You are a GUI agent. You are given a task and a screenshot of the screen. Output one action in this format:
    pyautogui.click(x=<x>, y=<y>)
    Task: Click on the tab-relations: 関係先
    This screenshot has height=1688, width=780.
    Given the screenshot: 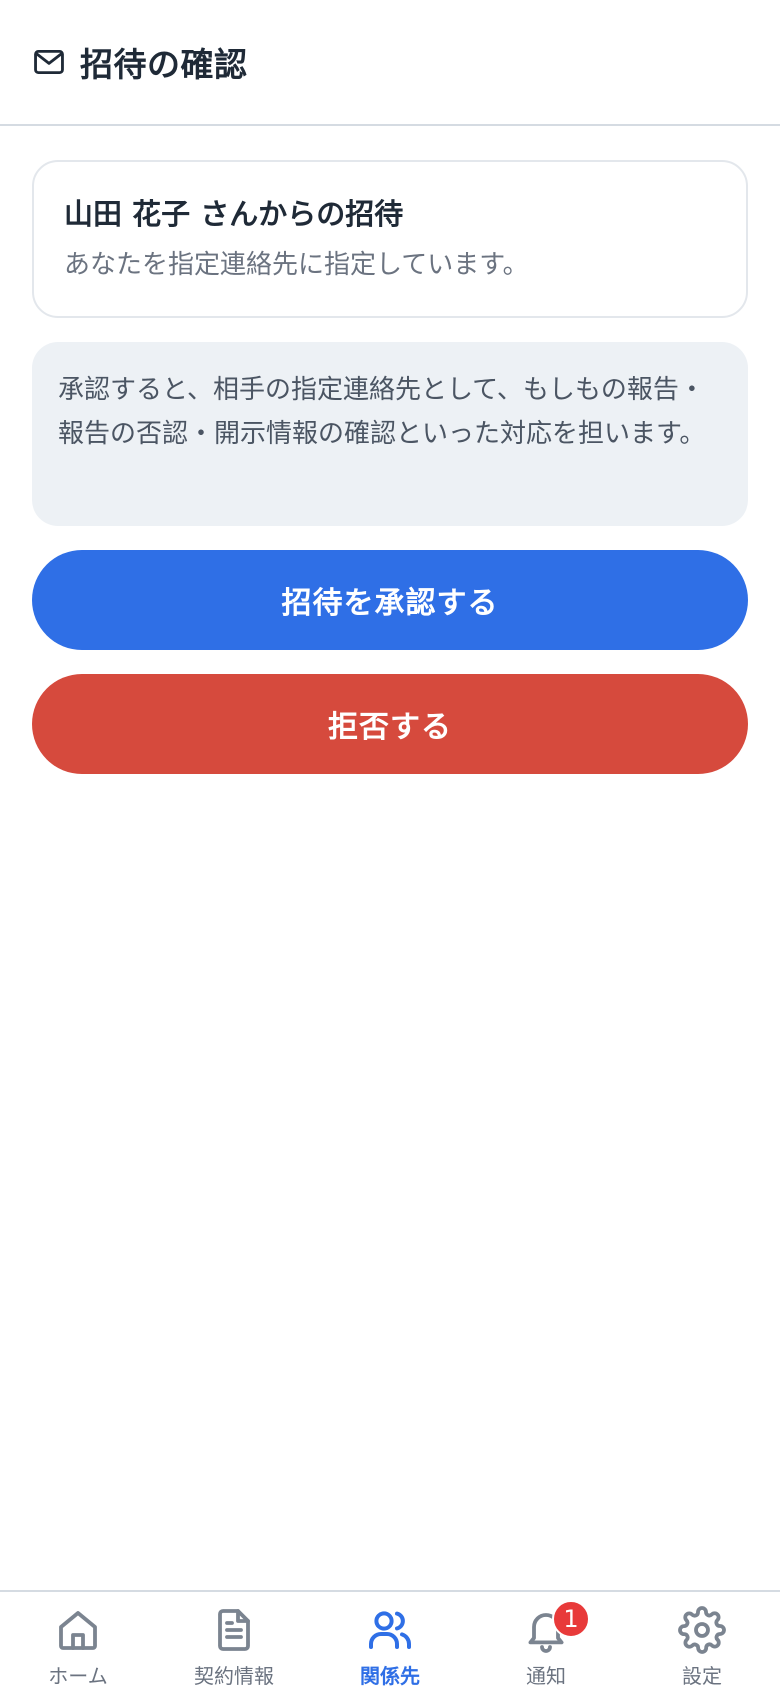 What is the action you would take?
    pyautogui.click(x=390, y=1640)
    